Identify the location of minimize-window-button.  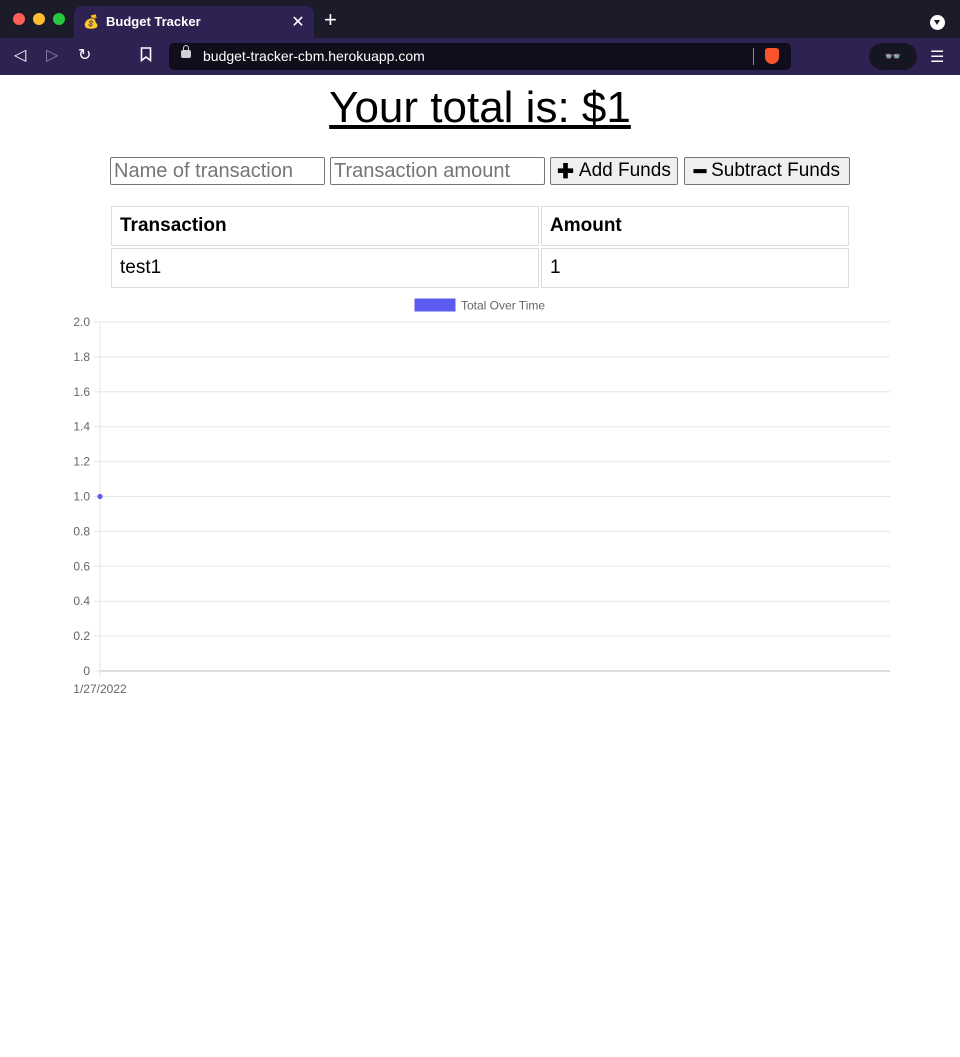
(39, 19).